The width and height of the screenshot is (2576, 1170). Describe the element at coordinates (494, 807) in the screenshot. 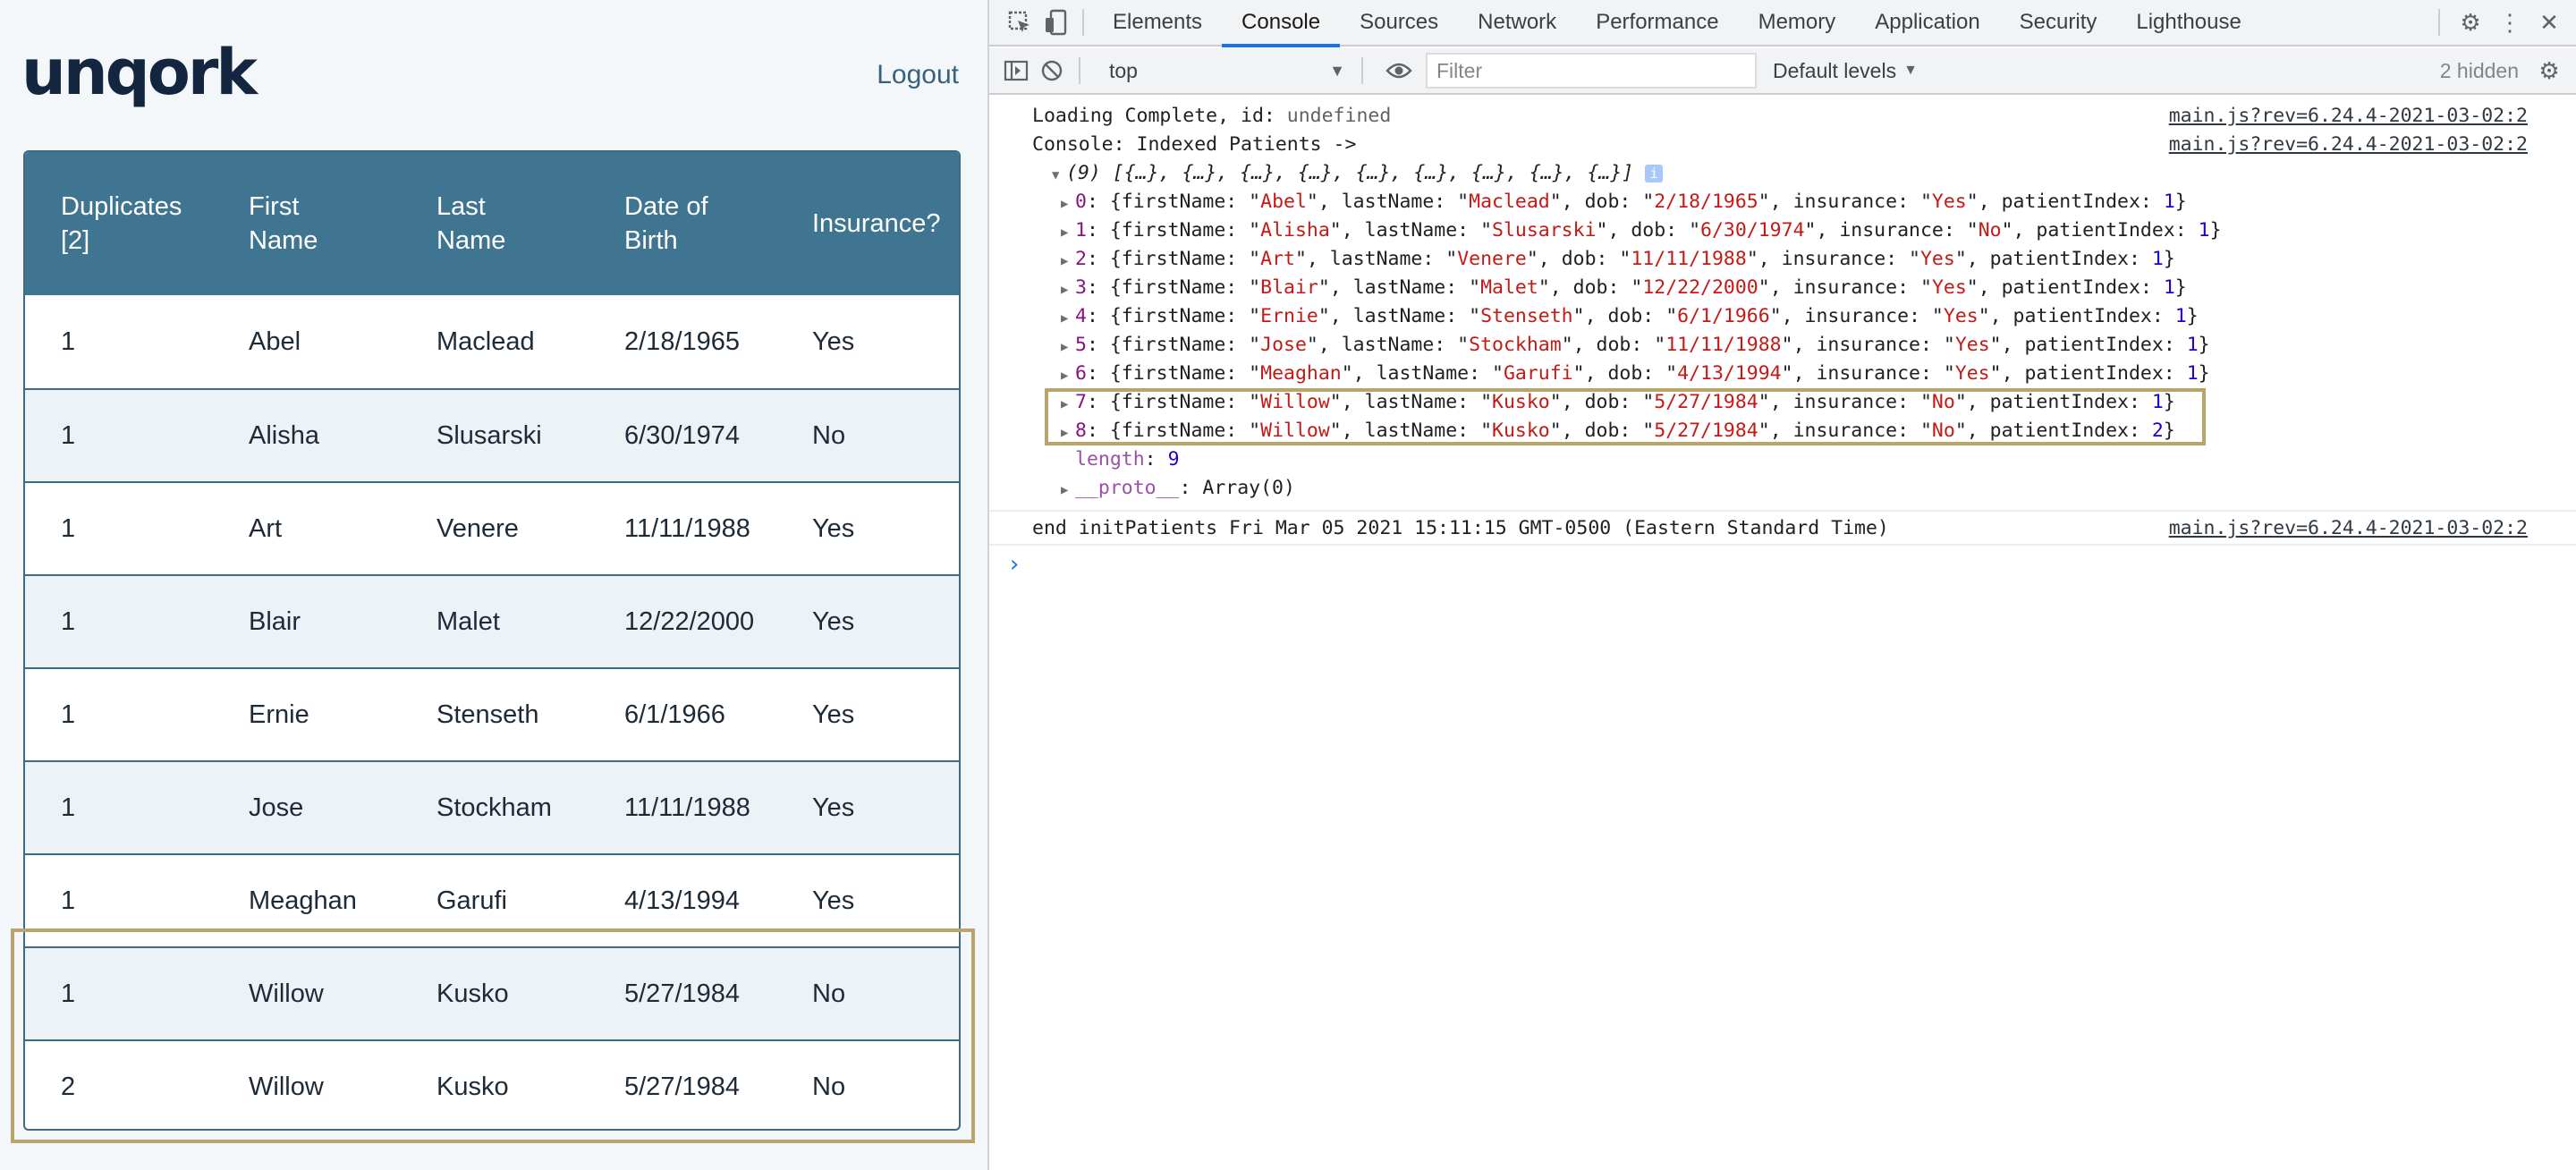

I see `cell-last-name: Stockham` at that location.